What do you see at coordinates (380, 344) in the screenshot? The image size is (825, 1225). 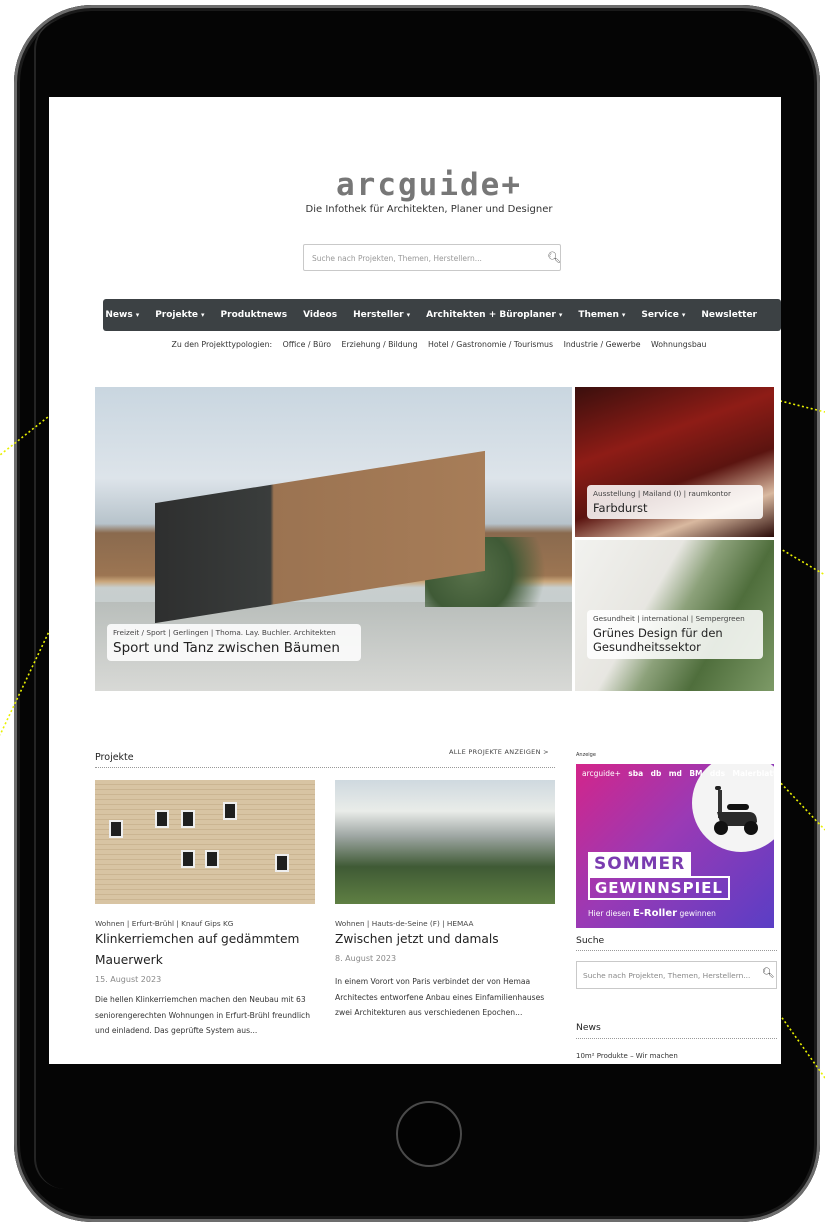 I see `typology-link-bildung: Erziehung / Bildung` at bounding box center [380, 344].